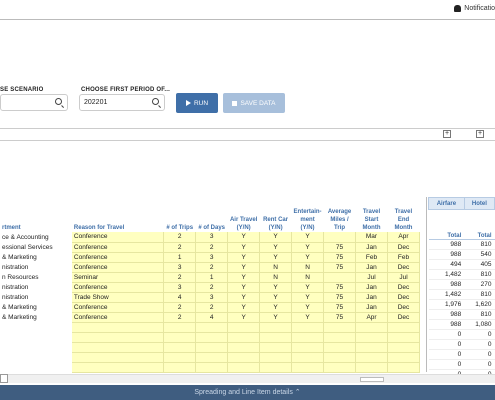 The image size is (495, 400). I want to click on notifications: Notificatio, so click(474, 8).